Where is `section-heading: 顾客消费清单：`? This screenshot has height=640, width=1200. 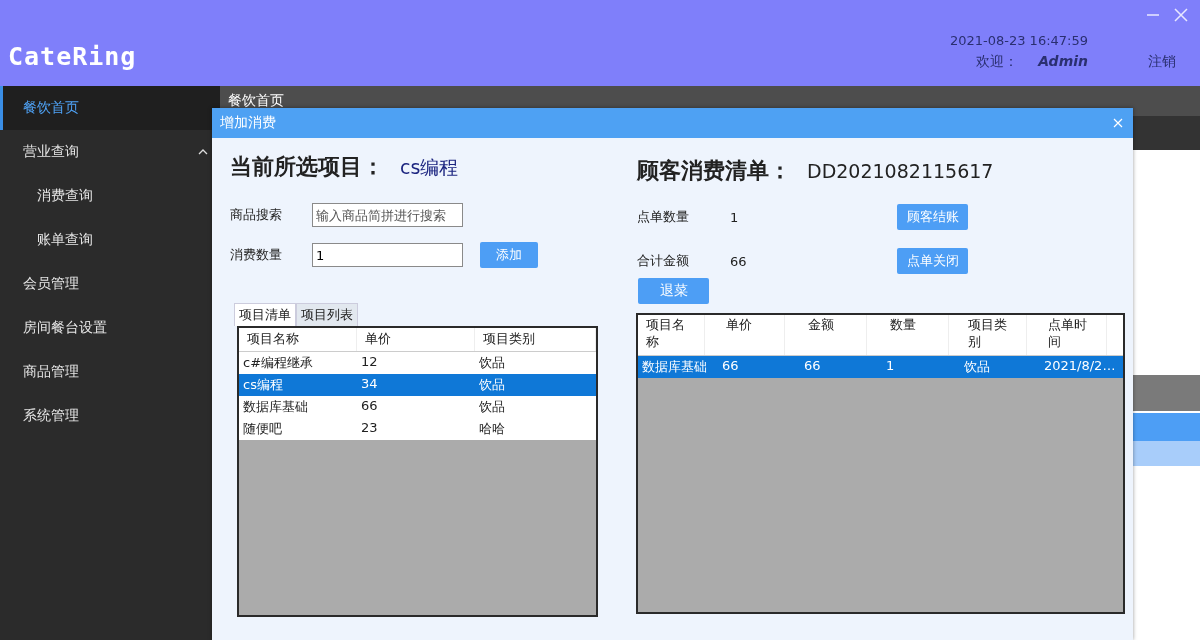
section-heading: 顾客消费清单： is located at coordinates (714, 171).